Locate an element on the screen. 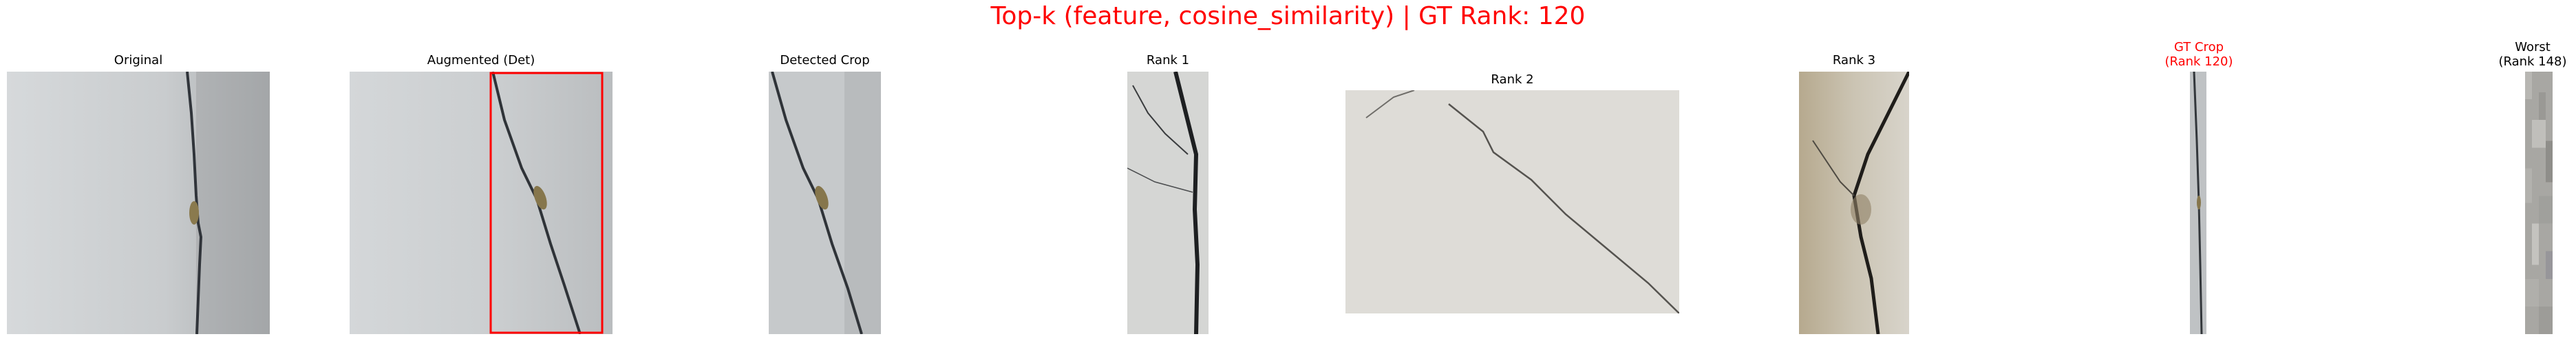  rank-2-image is located at coordinates (1512, 201).